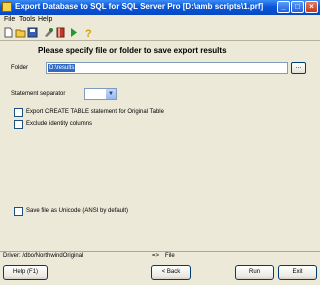 The image size is (320, 285). Describe the element at coordinates (25, 272) in the screenshot. I see `help-button: Help (F1)` at that location.